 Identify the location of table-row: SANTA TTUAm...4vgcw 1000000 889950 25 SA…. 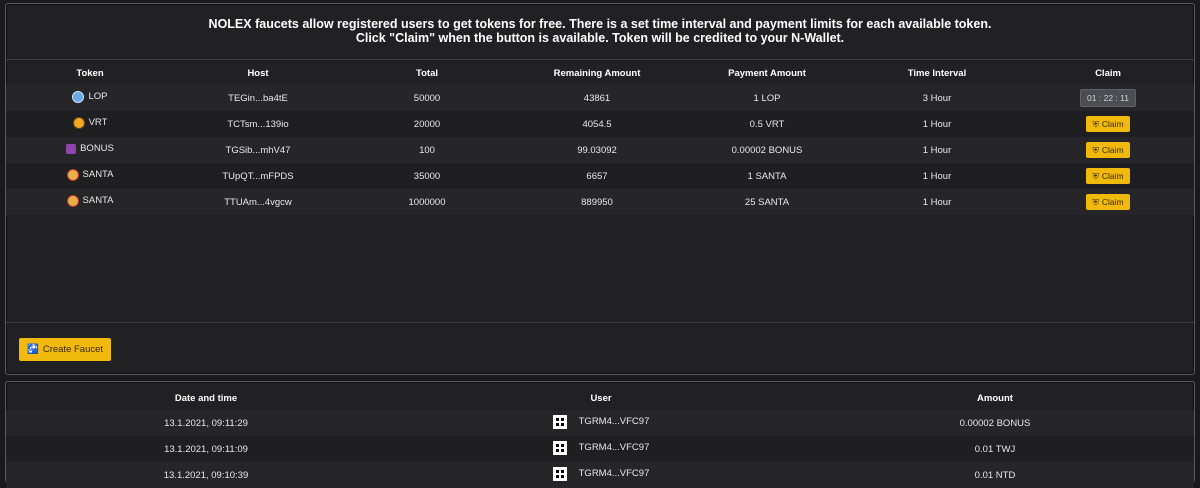
(600, 202).